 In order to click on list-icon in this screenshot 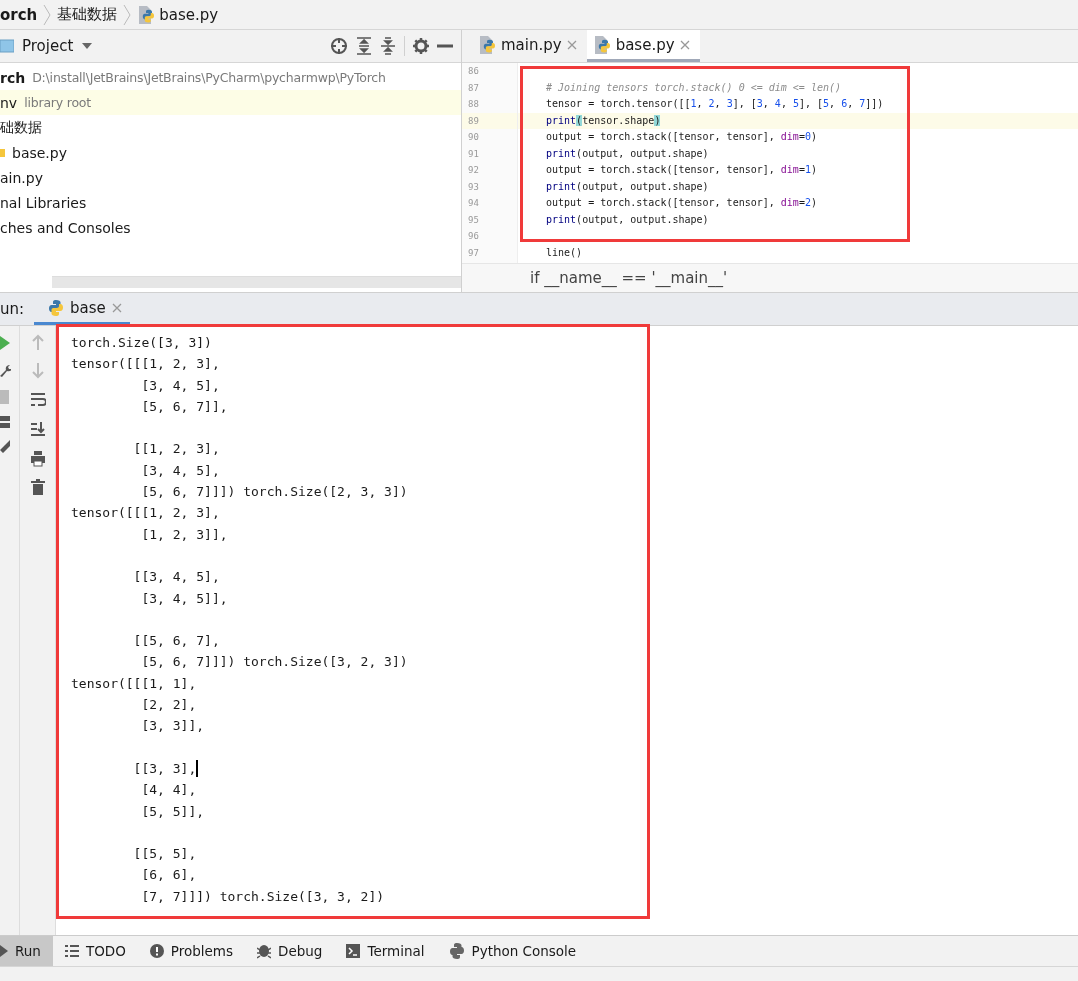, I will do `click(71, 951)`.